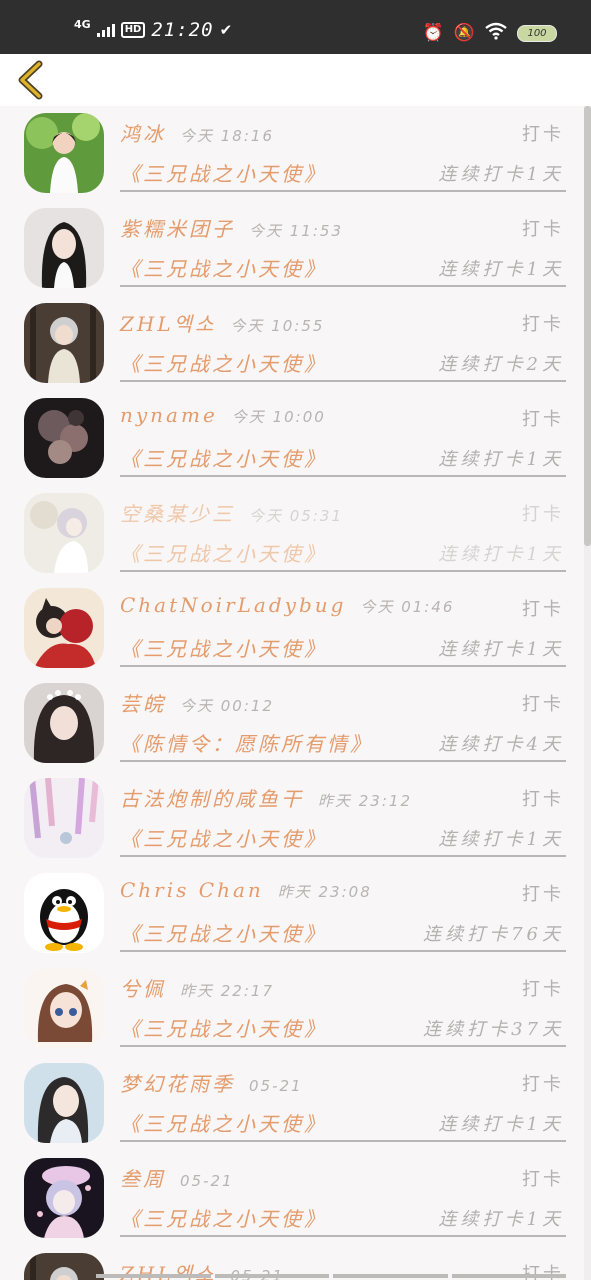 Image resolution: width=591 pixels, height=1280 pixels. What do you see at coordinates (296, 231) in the screenshot?
I see `checkin-time: 今天 11:53` at bounding box center [296, 231].